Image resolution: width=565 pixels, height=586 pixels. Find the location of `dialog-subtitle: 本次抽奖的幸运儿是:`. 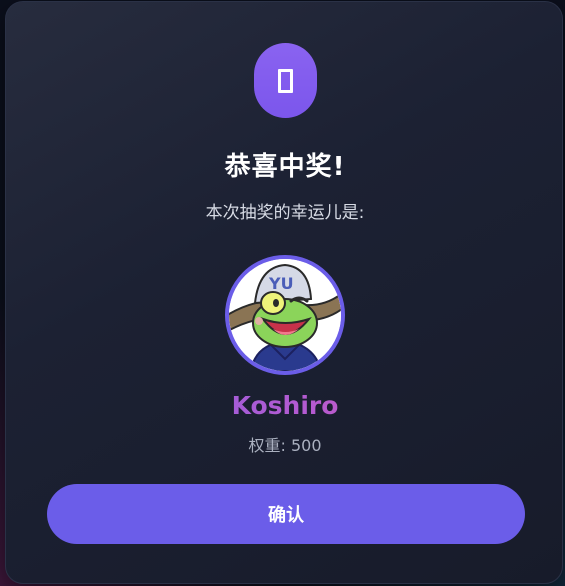

dialog-subtitle: 本次抽奖的幸运儿是: is located at coordinates (285, 213).